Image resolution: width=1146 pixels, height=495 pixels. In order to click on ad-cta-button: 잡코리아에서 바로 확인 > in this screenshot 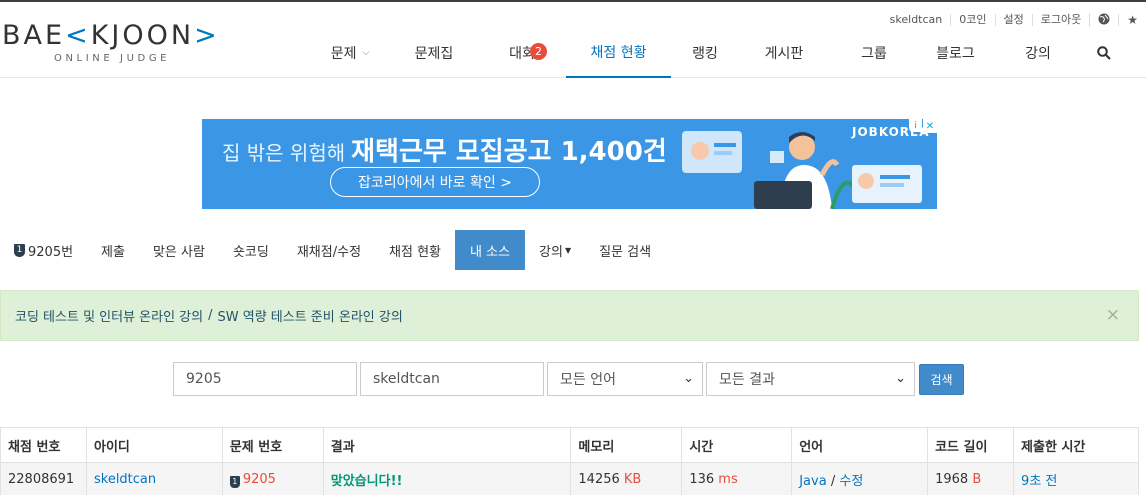, I will do `click(435, 182)`.